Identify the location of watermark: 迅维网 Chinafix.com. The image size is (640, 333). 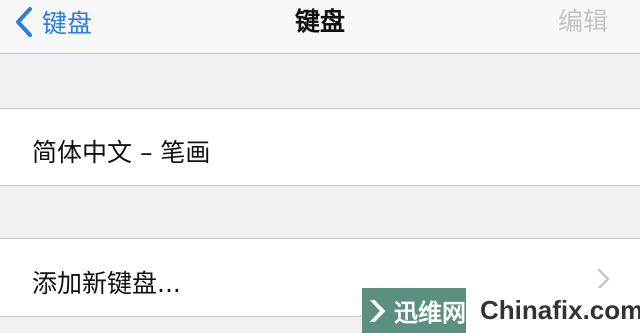
(501, 310).